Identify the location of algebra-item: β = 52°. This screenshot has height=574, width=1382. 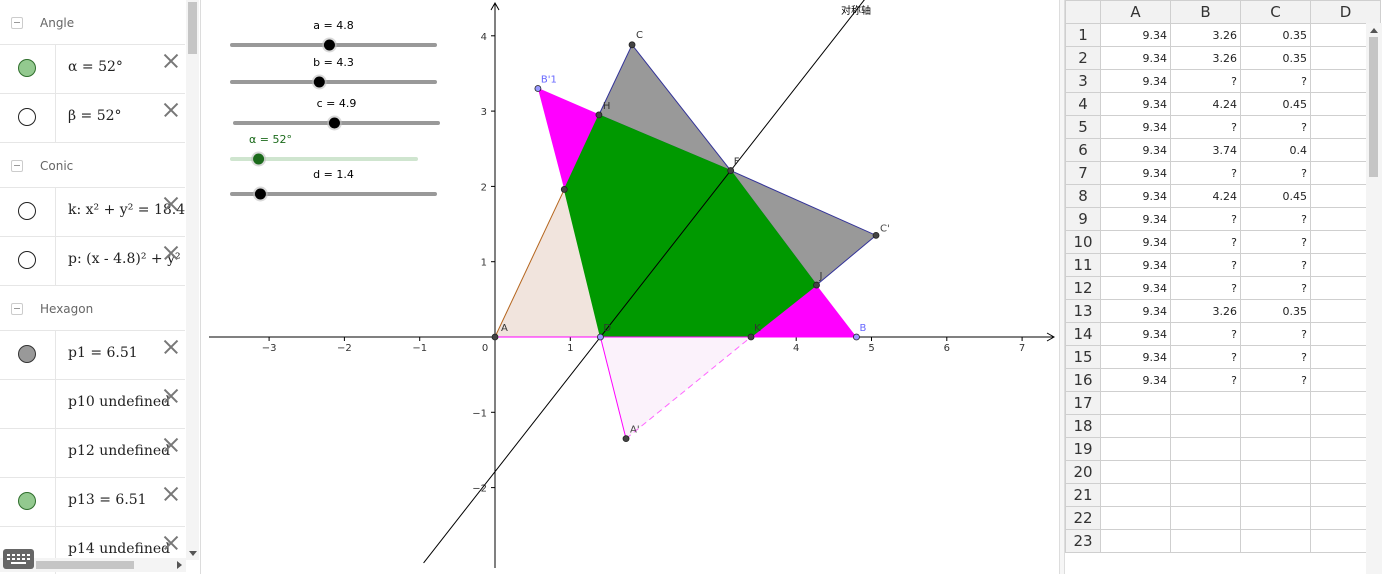
(92, 117).